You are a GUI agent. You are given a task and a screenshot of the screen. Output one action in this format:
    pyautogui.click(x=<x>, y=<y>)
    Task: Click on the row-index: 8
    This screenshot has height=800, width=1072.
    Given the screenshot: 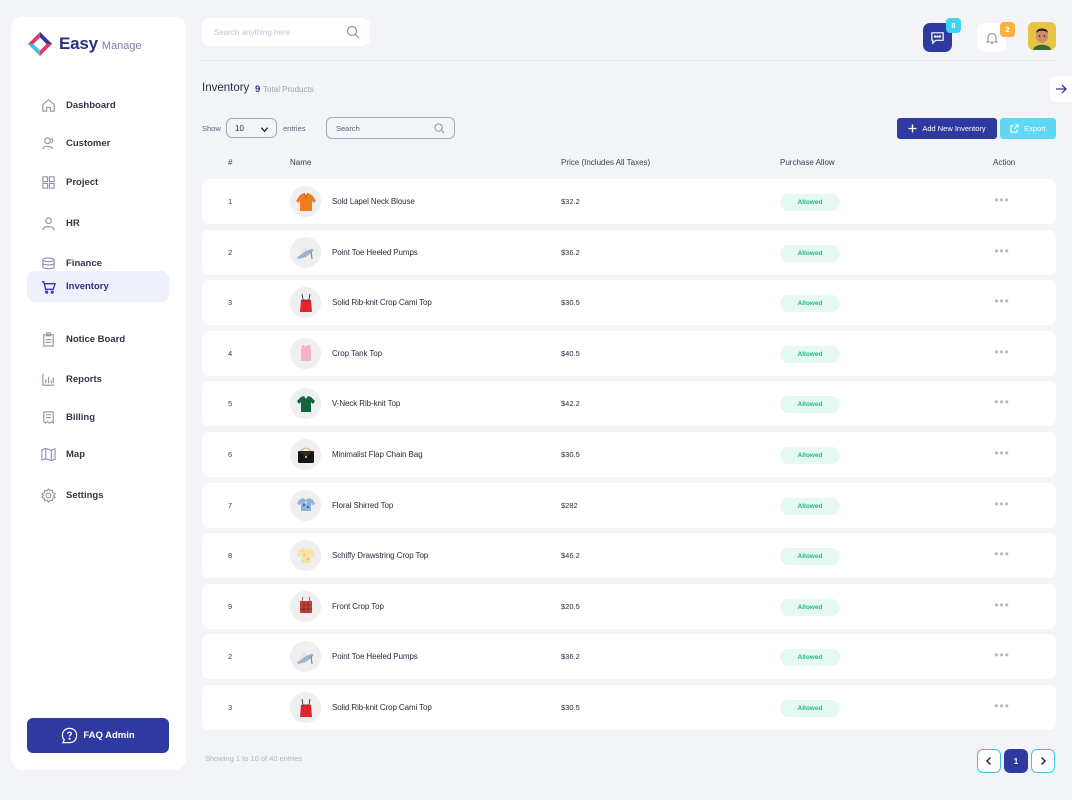 What is the action you would take?
    pyautogui.click(x=230, y=556)
    